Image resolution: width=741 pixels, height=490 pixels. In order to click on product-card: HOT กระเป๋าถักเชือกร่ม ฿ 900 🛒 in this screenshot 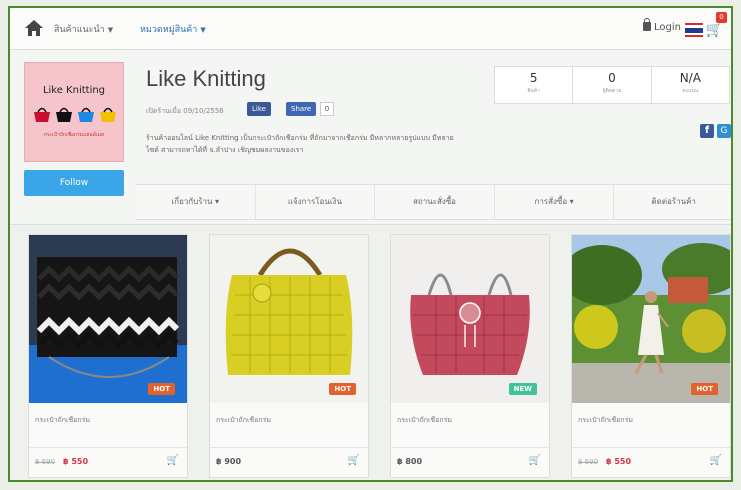, I will do `click(289, 356)`.